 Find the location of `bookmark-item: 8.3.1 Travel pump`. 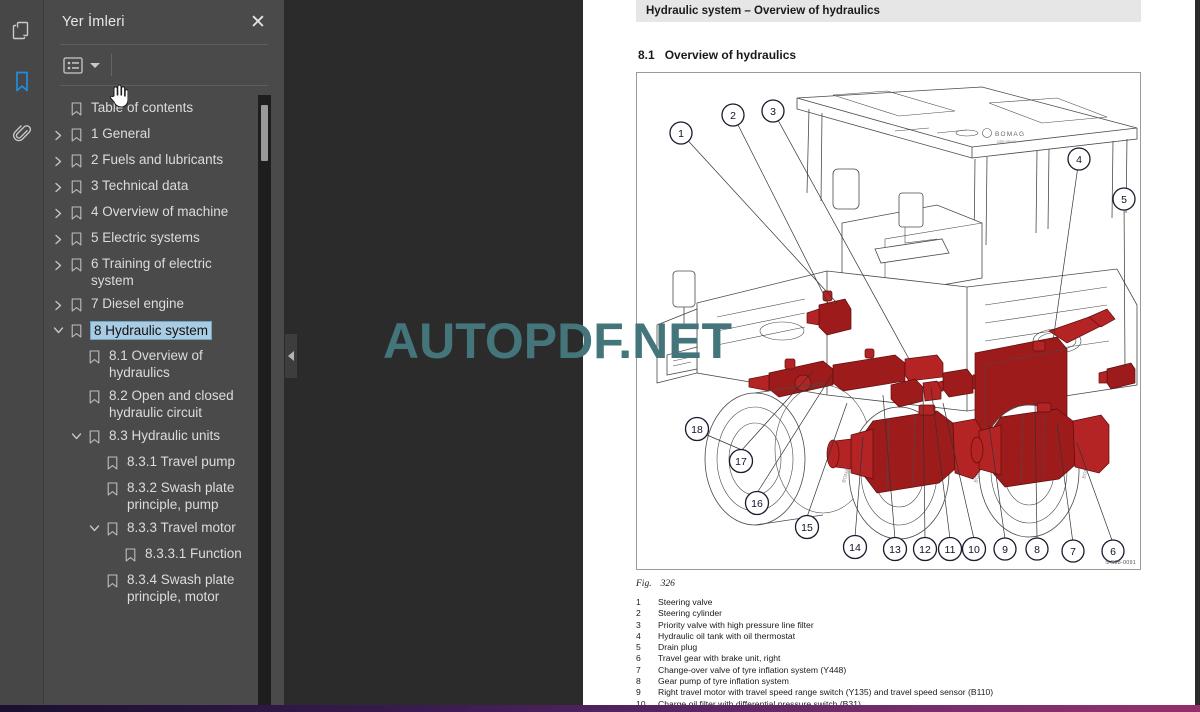

bookmark-item: 8.3.1 Travel pump is located at coordinates (164, 463).